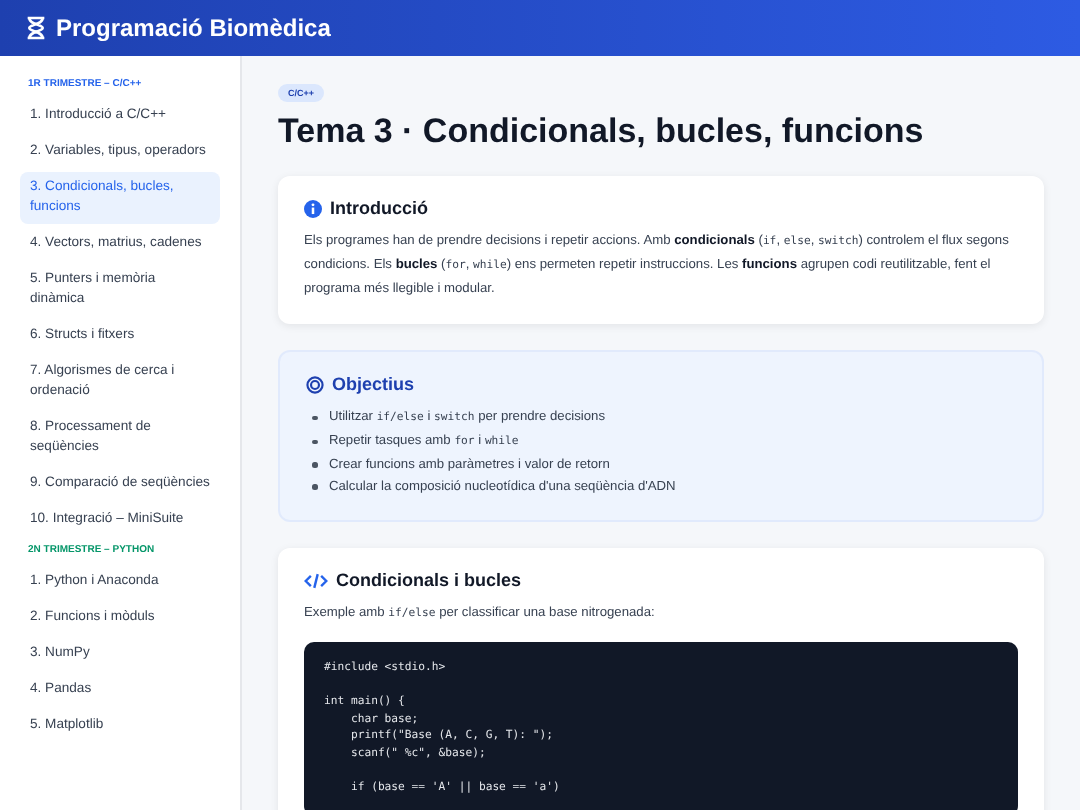  Describe the element at coordinates (429, 580) in the screenshot. I see `card-heading: Condicionals i bucles` at that location.